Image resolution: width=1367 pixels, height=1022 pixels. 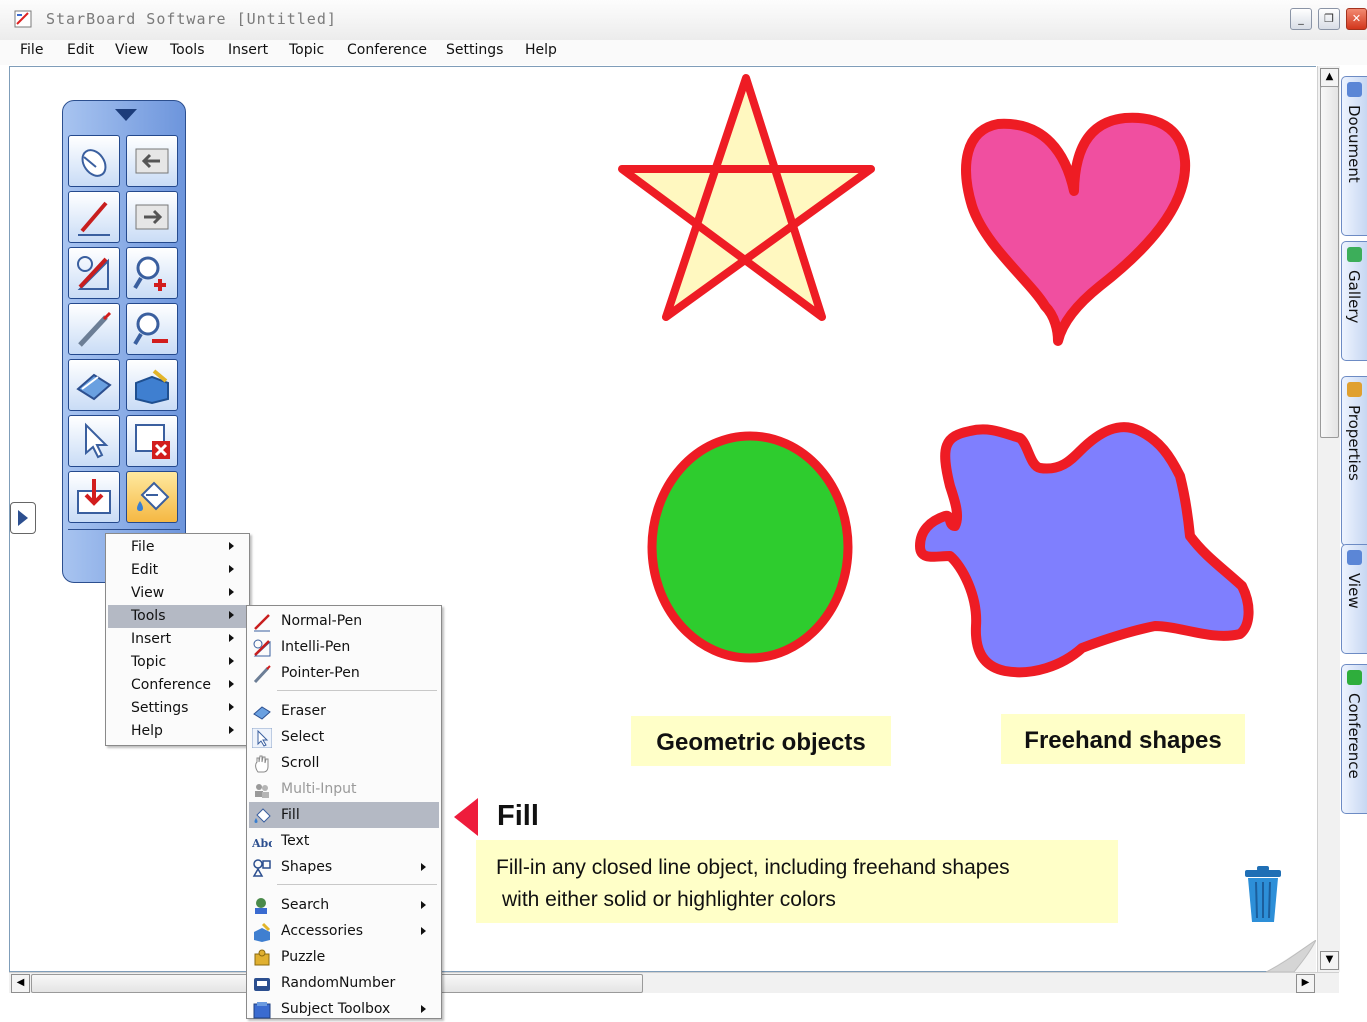 I want to click on clear-page-button, so click(x=152, y=441).